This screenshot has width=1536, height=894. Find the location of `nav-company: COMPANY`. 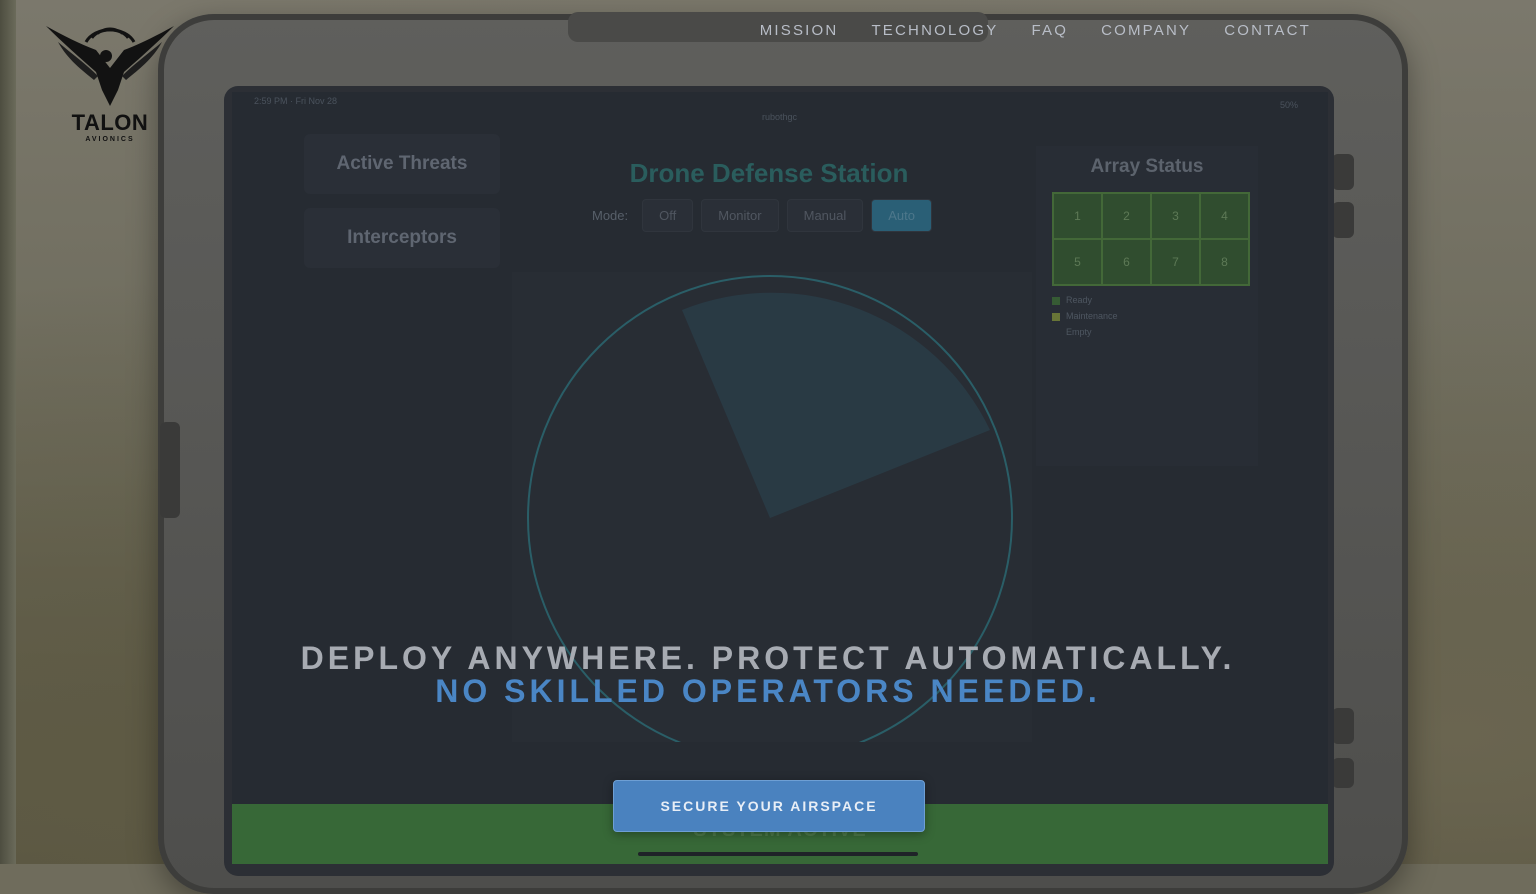

nav-company: COMPANY is located at coordinates (1146, 30).